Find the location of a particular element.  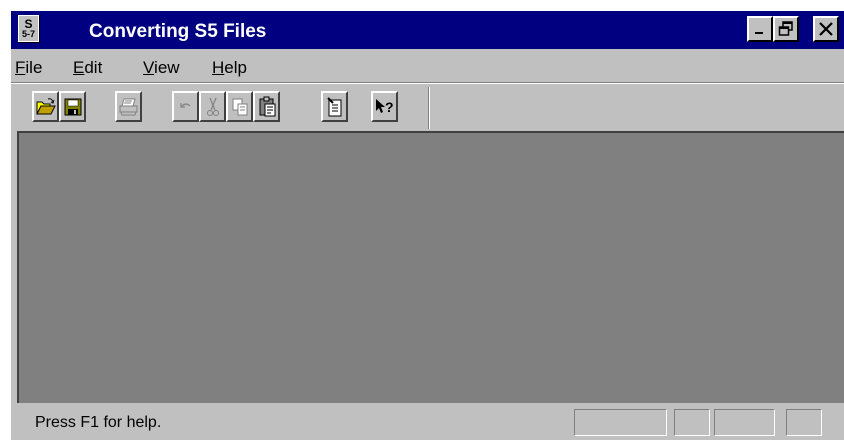

print-icon is located at coordinates (128, 106).